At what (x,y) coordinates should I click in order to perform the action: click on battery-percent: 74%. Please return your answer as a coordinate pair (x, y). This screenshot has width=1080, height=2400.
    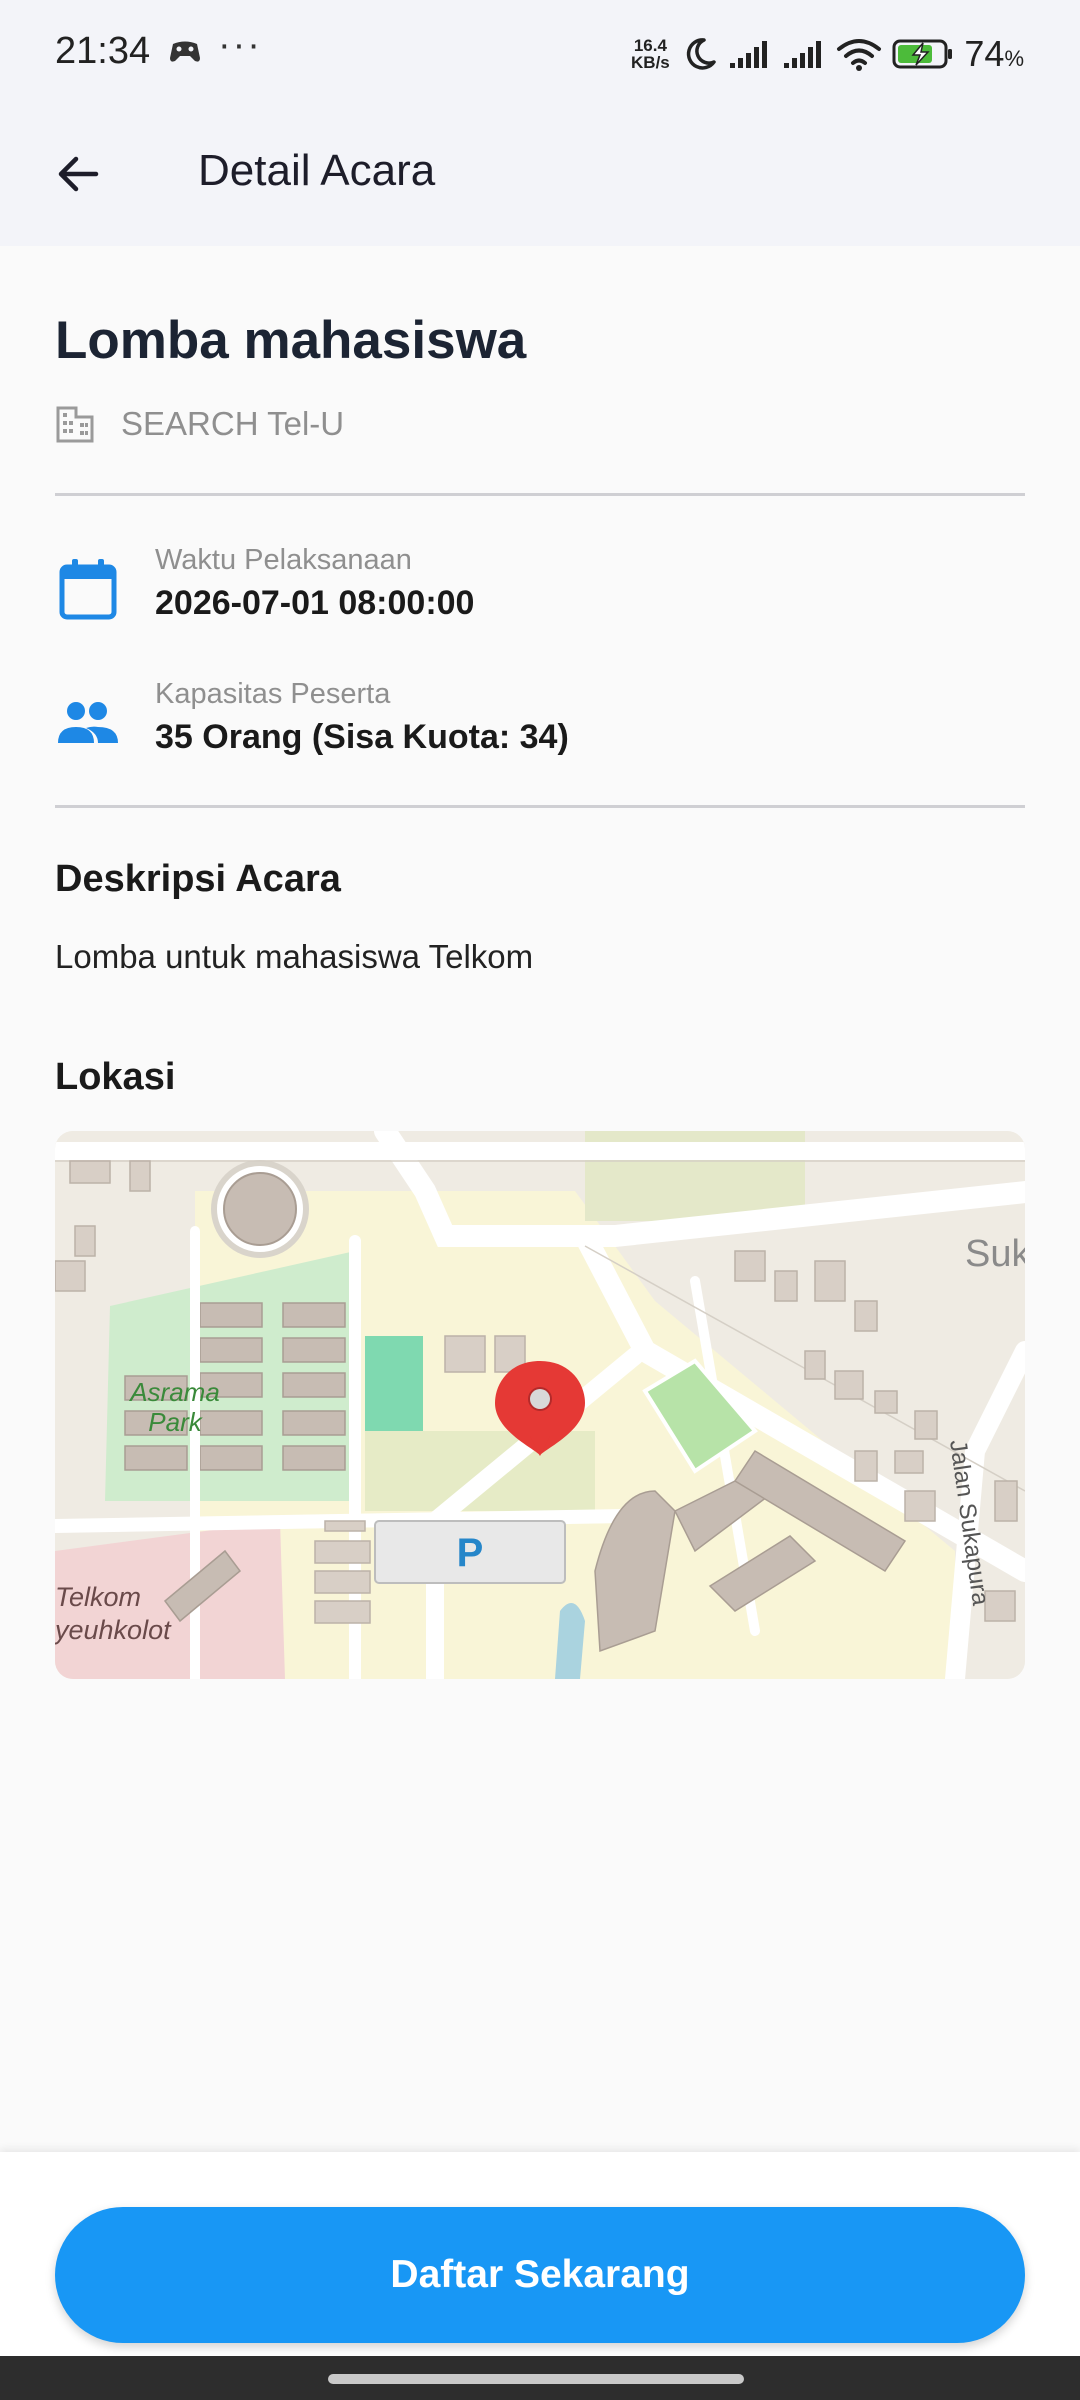
    Looking at the image, I should click on (994, 54).